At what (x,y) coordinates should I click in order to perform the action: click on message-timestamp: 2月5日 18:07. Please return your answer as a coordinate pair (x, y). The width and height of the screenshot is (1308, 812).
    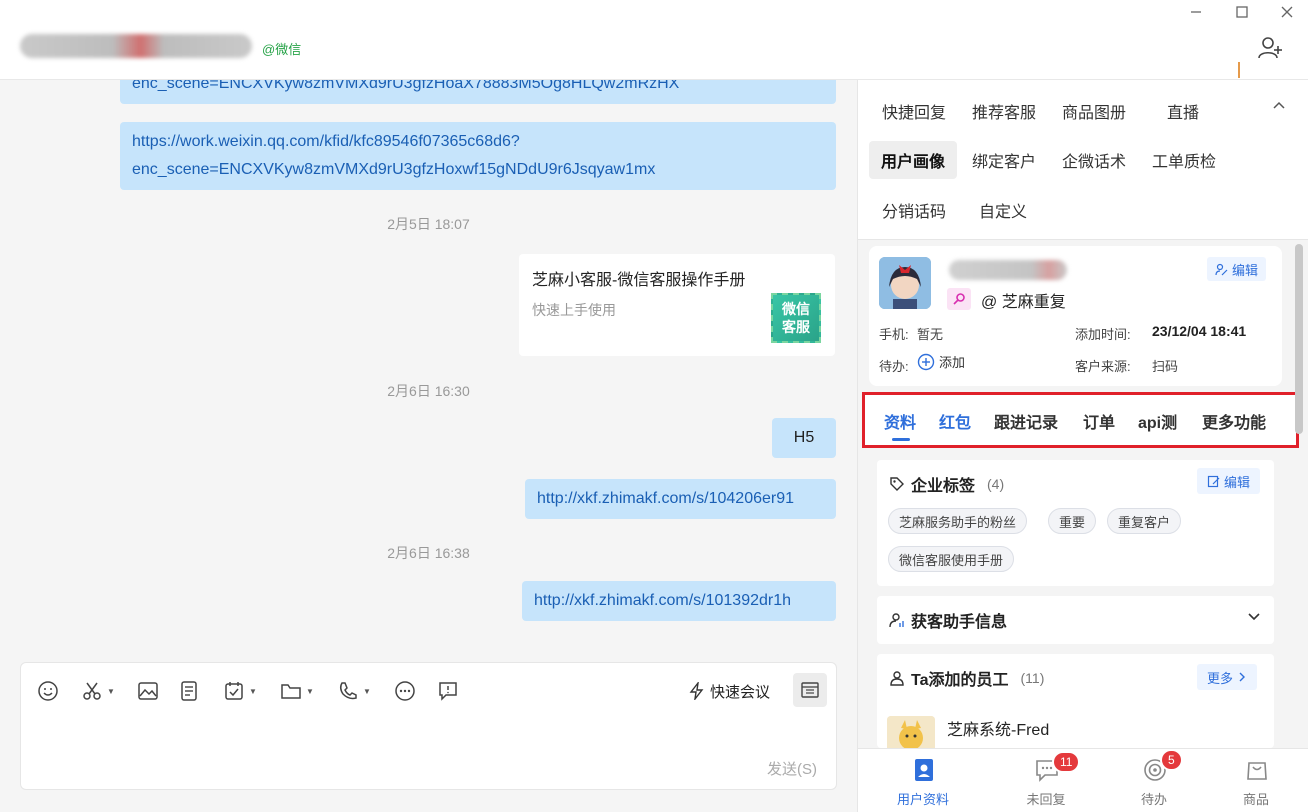
    Looking at the image, I should click on (428, 224).